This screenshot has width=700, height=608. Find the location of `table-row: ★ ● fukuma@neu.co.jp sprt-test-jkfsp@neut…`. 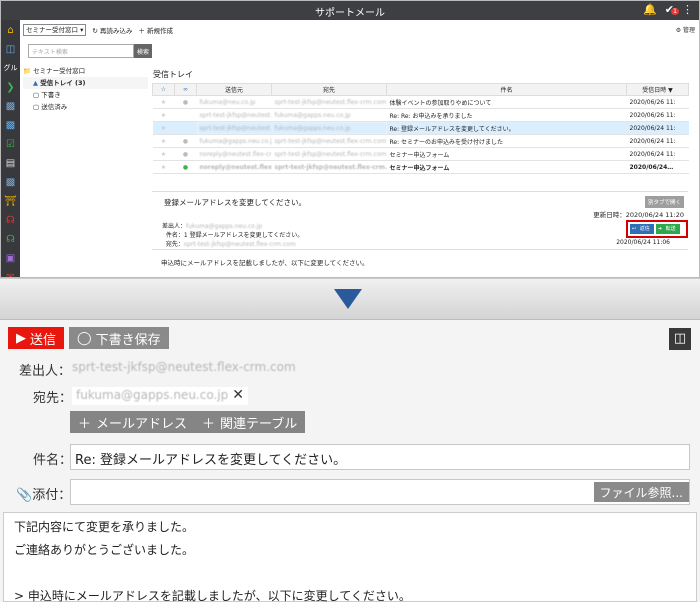

table-row: ★ ● fukuma@neu.co.jp sprt-test-jkfsp@neut… is located at coordinates (420, 102).